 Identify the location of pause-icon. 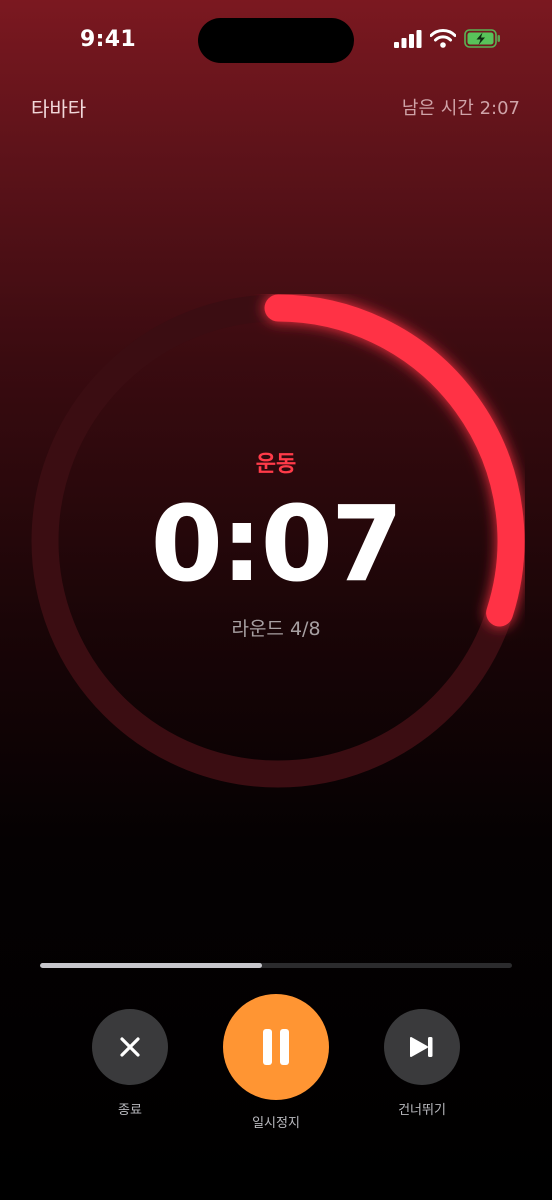
(276, 1047).